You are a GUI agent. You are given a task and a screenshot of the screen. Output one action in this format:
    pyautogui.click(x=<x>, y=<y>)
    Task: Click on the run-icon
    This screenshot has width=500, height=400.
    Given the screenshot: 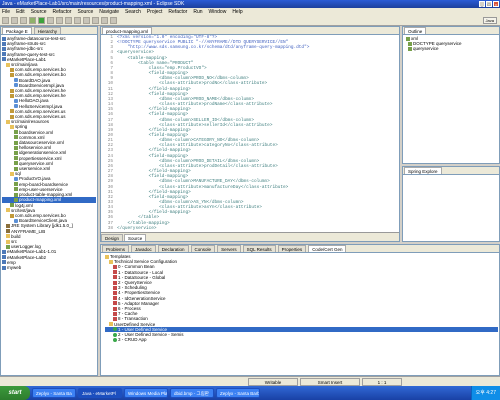 What is the action you would take?
    pyautogui.click(x=41, y=20)
    